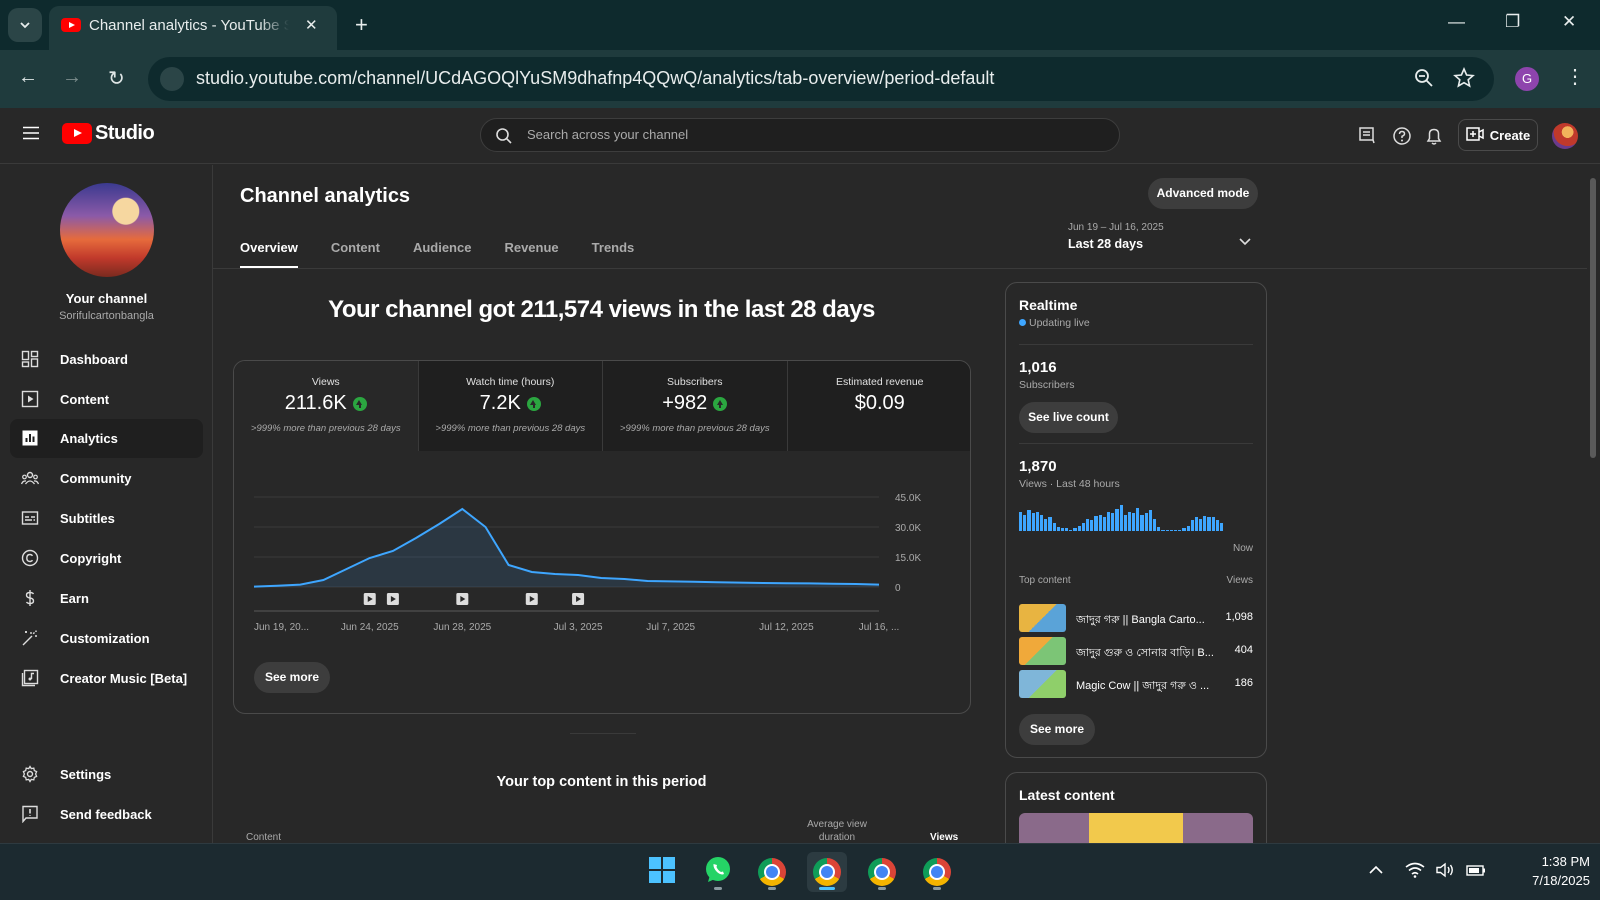 The image size is (1600, 900). I want to click on reload-icon: ↻, so click(116, 78).